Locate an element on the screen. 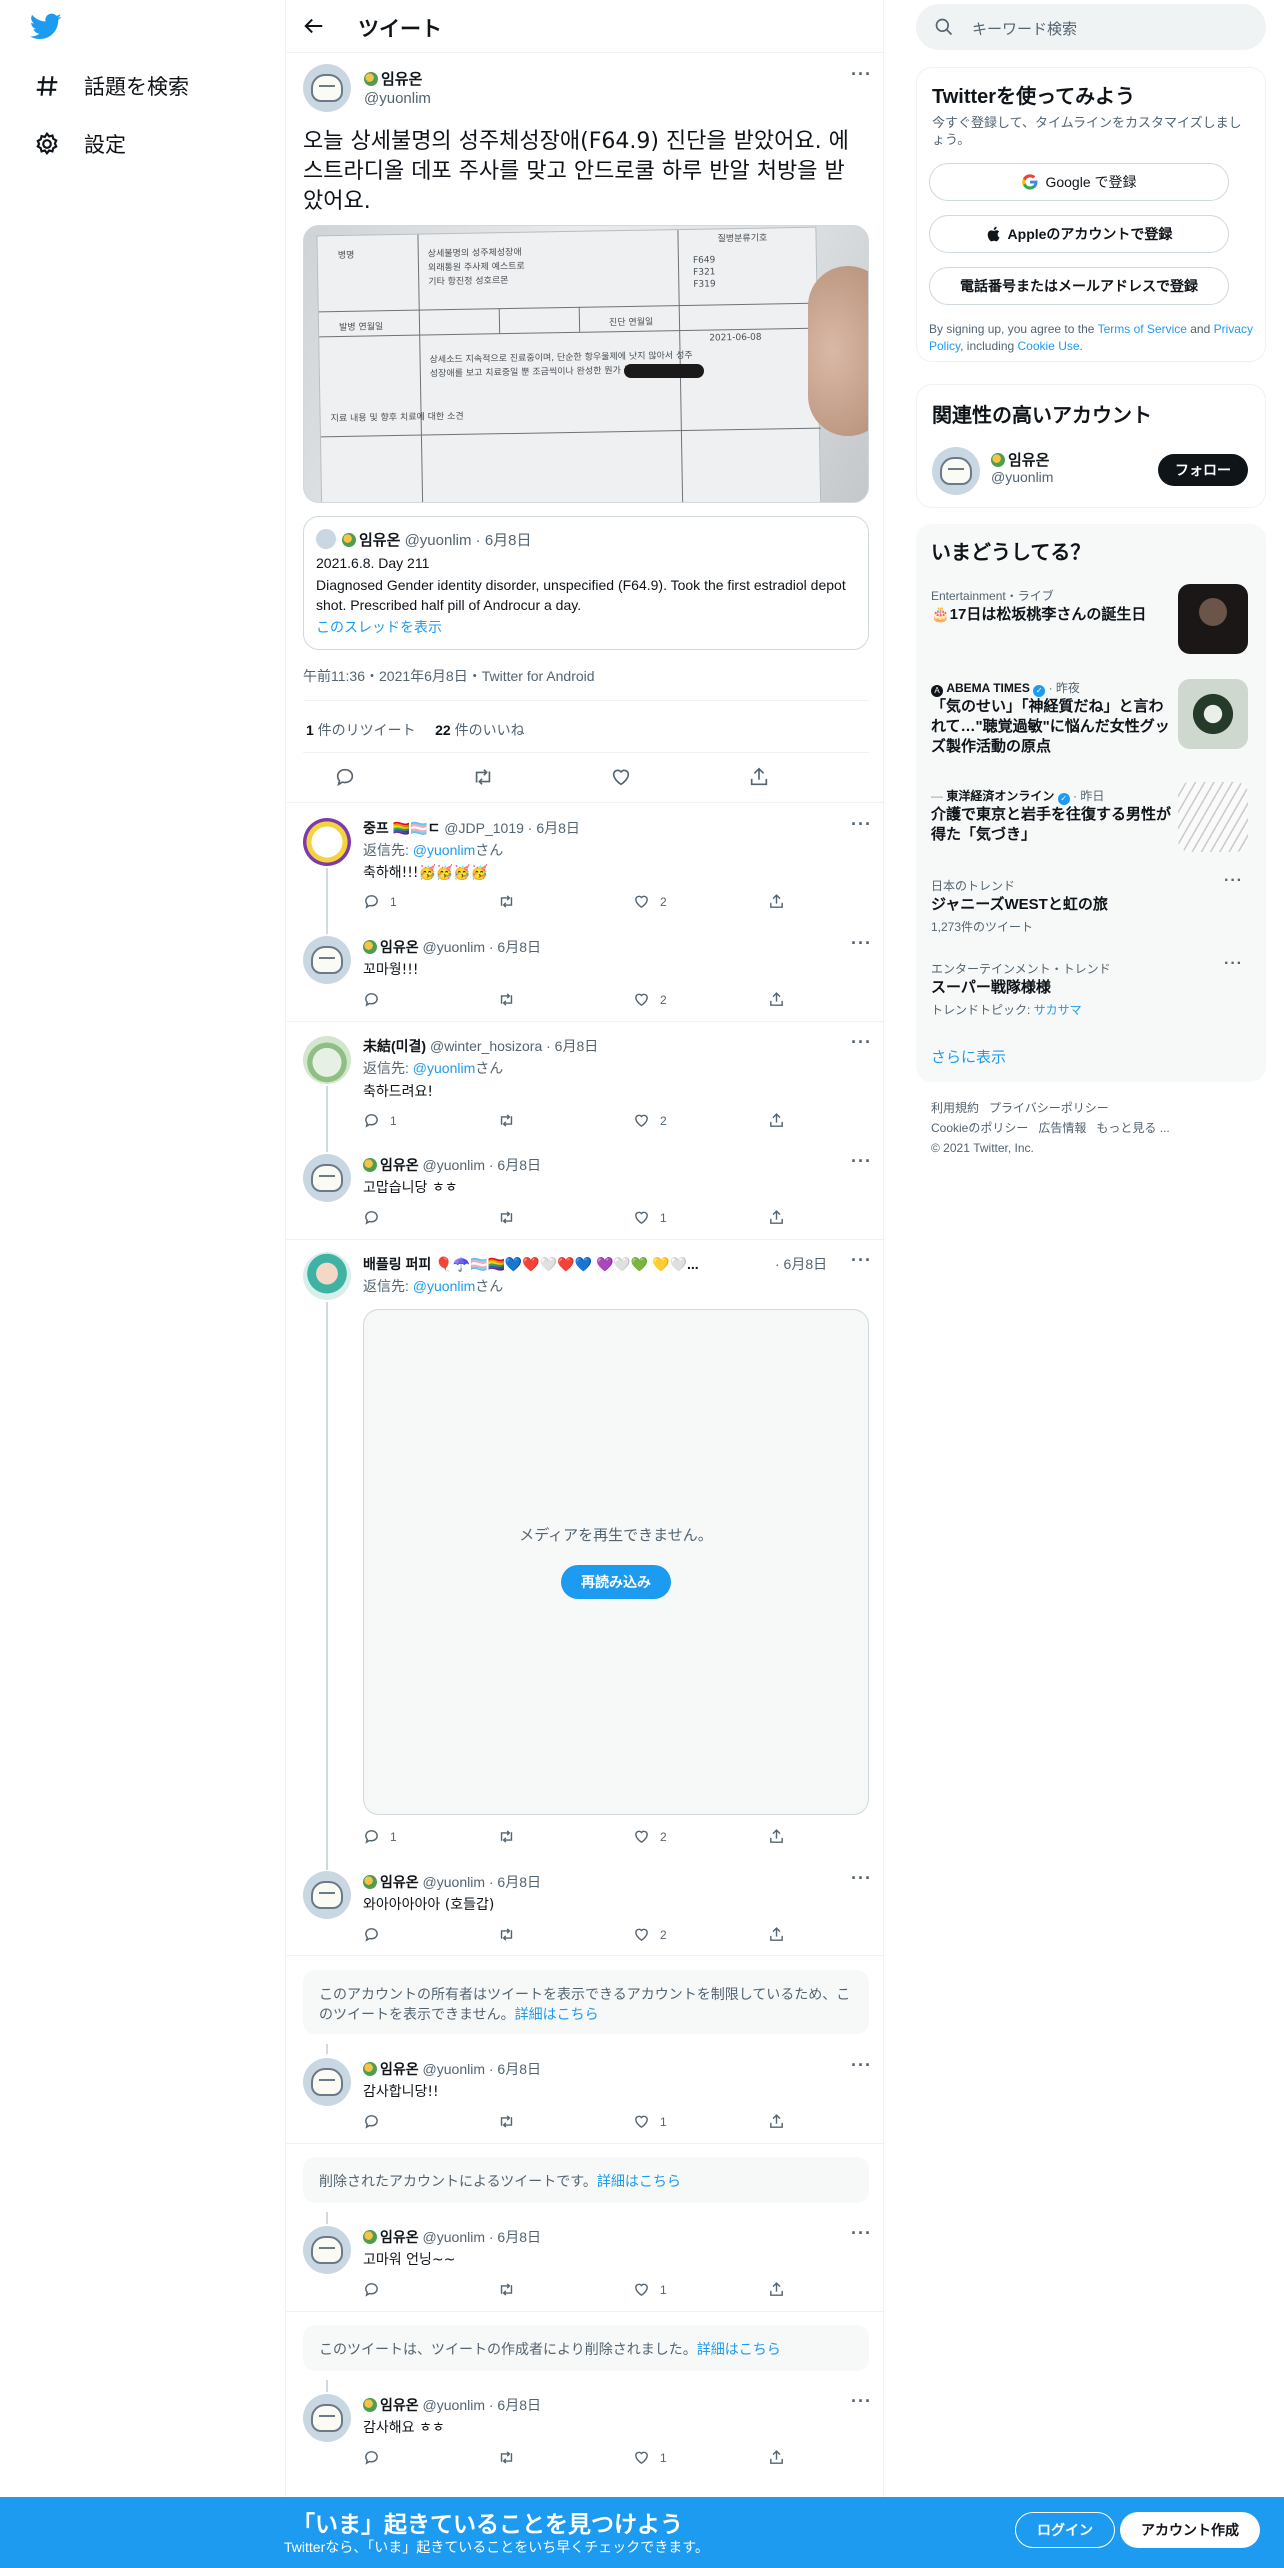 Image resolution: width=1284 pixels, height=2568 pixels. like-icon is located at coordinates (621, 777).